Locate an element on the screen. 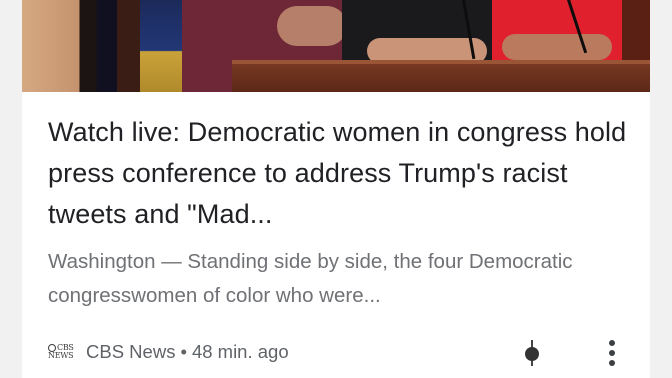  publish-time: 48 min. ago is located at coordinates (240, 351).